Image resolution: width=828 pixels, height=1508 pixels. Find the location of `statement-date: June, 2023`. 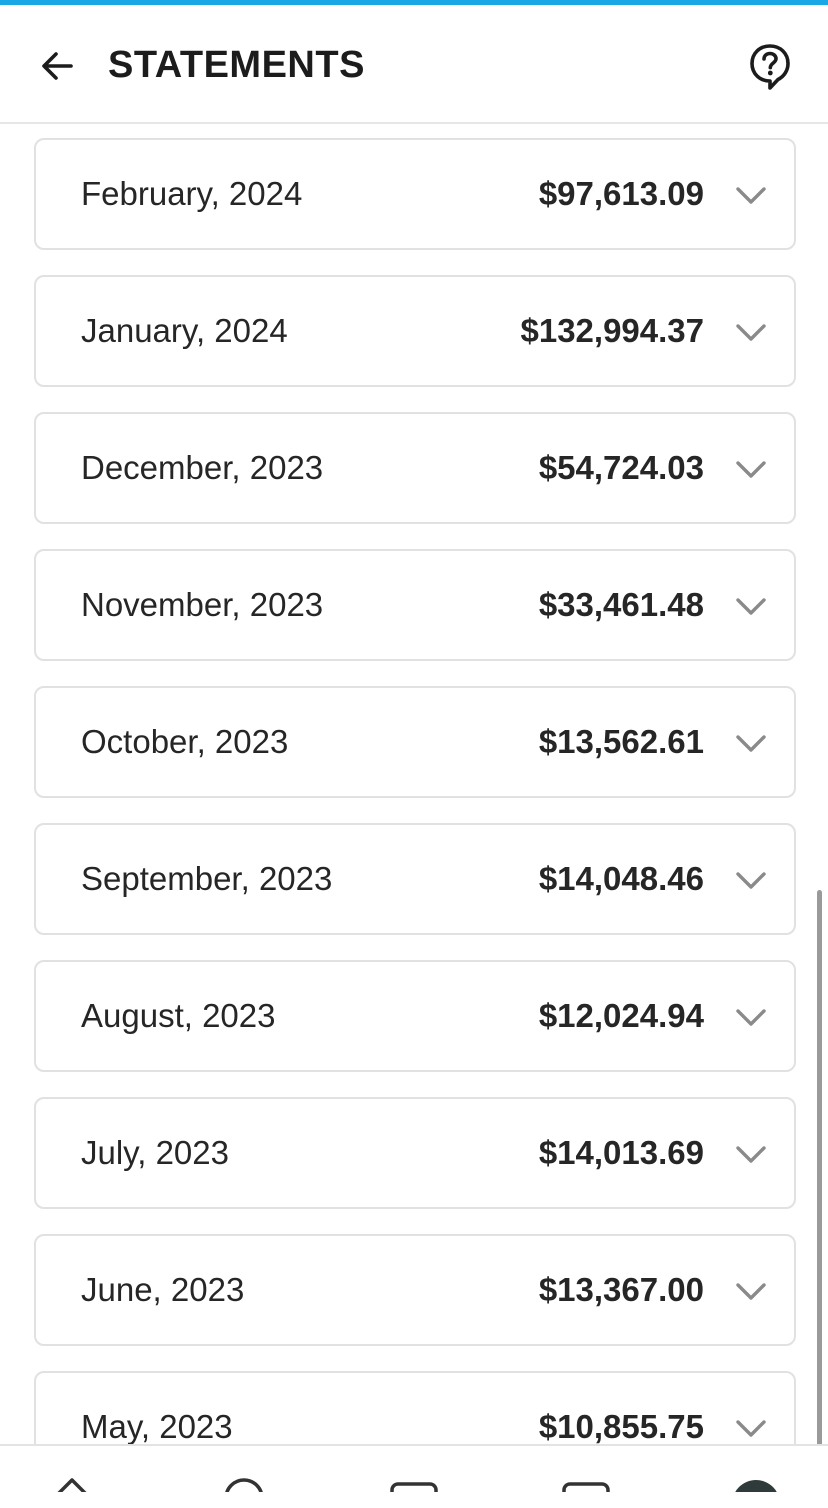

statement-date: June, 2023 is located at coordinates (163, 1289).